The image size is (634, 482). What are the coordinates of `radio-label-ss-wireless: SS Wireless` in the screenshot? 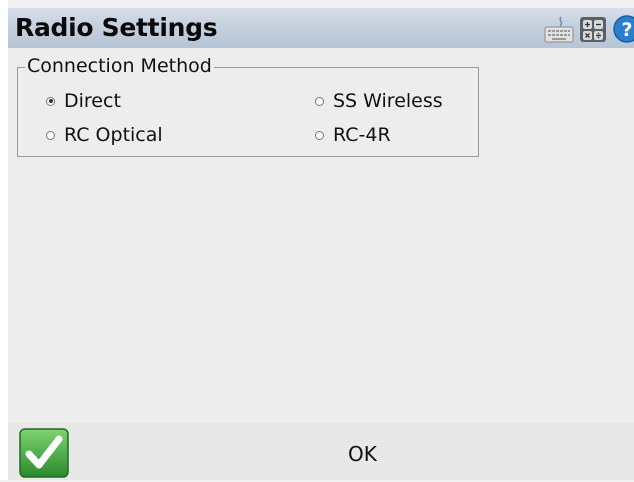 It's located at (388, 101).